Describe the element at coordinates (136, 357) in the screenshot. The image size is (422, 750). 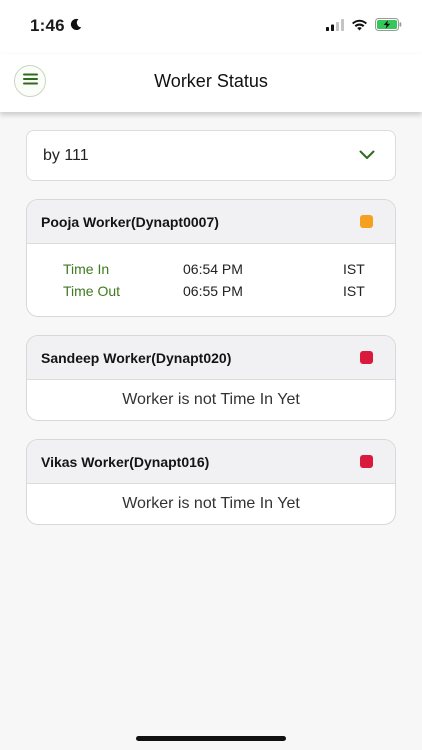
I see `worker-name: Sandeep Worker(Dynapt020)` at that location.